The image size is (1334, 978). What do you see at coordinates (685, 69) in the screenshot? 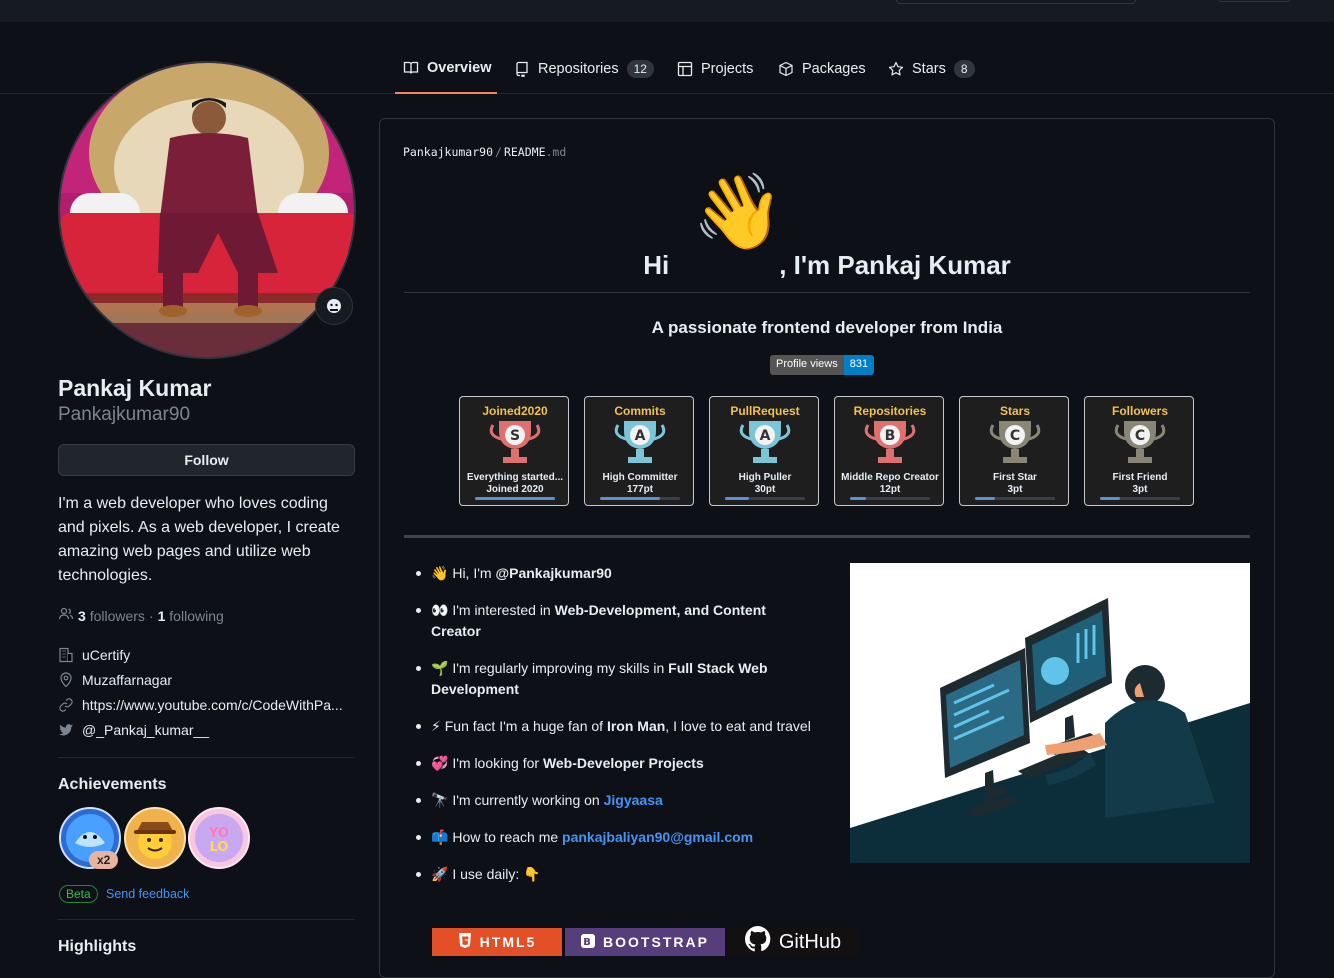
I see `table-icon` at bounding box center [685, 69].